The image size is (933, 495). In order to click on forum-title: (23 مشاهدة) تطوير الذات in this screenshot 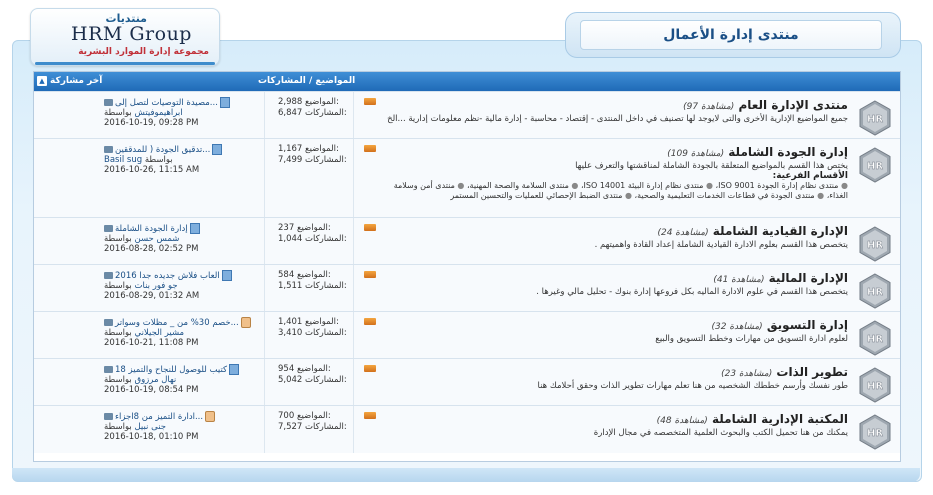, I will do `click(782, 372)`.